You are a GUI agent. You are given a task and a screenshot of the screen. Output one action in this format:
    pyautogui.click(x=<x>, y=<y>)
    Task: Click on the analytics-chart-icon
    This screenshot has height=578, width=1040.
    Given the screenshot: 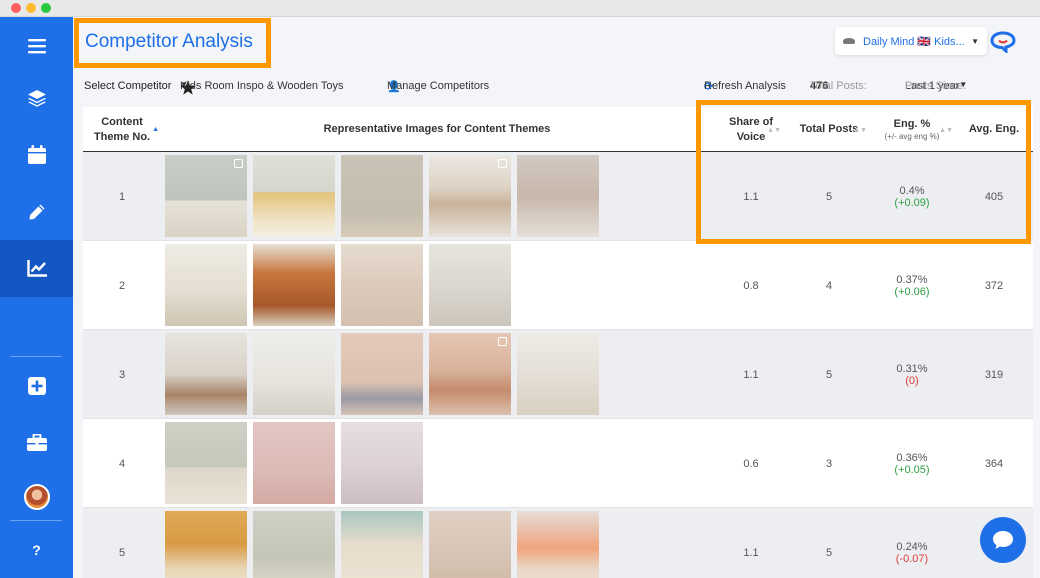 What is the action you would take?
    pyautogui.click(x=36, y=268)
    